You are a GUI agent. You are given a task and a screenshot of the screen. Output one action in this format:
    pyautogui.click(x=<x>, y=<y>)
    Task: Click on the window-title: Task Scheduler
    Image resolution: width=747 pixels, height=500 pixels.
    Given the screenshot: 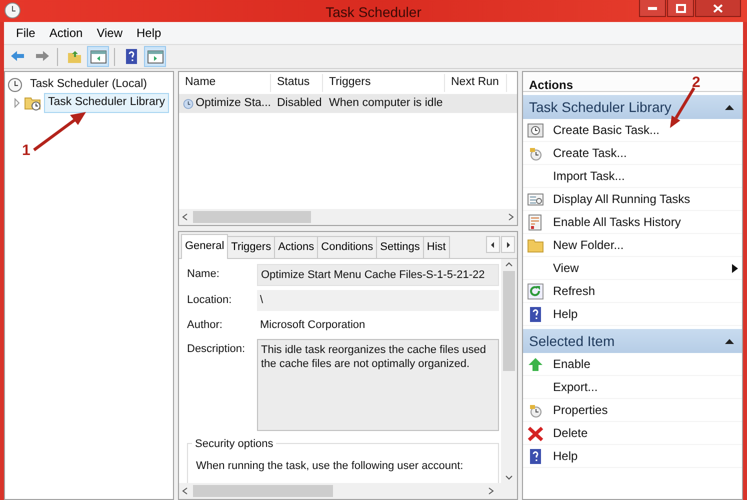 What is the action you would take?
    pyautogui.click(x=374, y=12)
    